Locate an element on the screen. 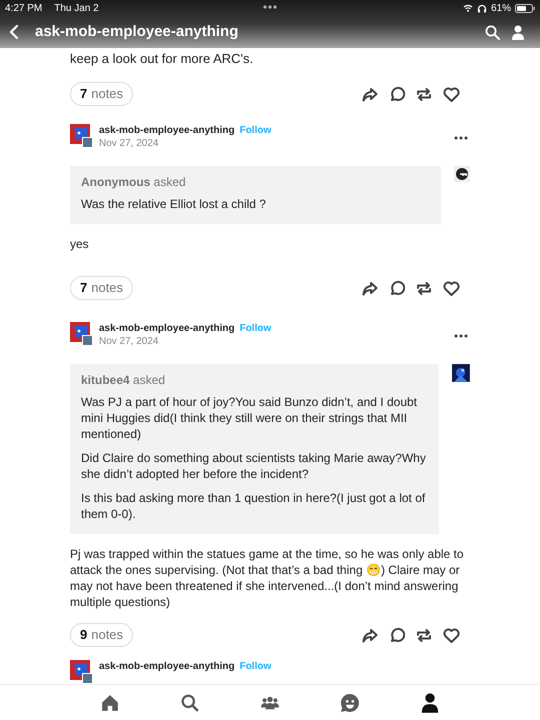  notes-button: 9 notes is located at coordinates (102, 635).